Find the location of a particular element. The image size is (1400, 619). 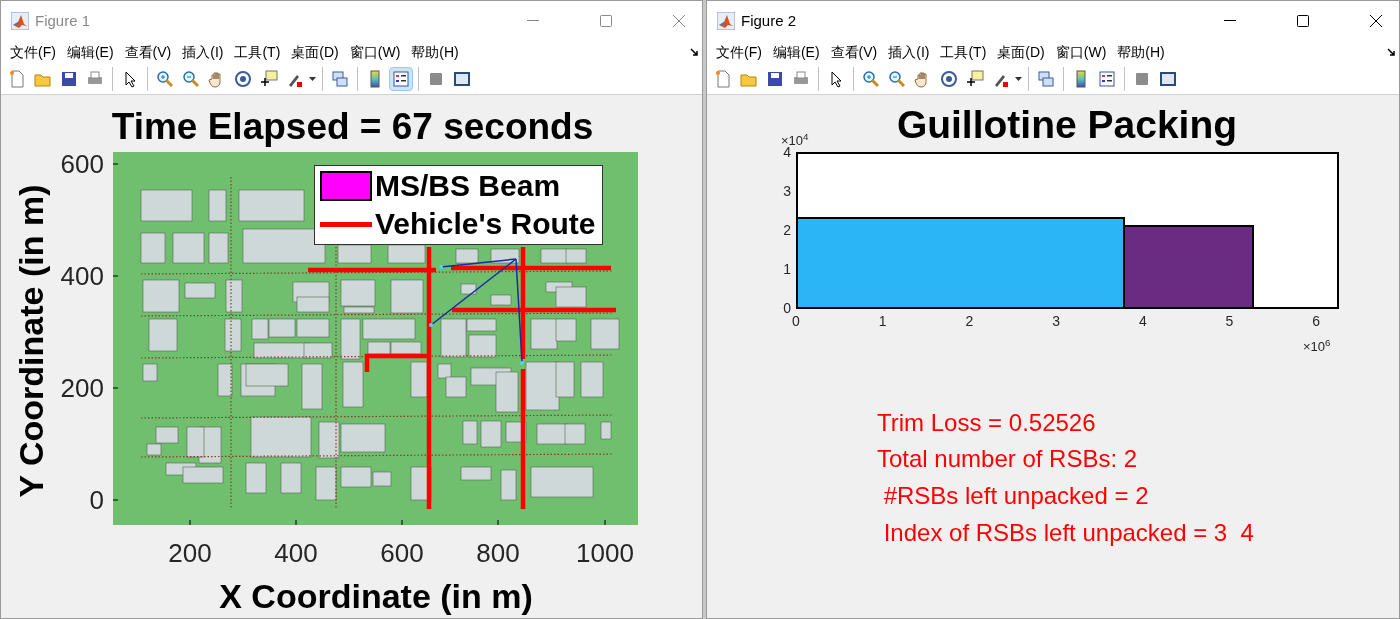

y-tick-label: 1 is located at coordinates (786, 269).